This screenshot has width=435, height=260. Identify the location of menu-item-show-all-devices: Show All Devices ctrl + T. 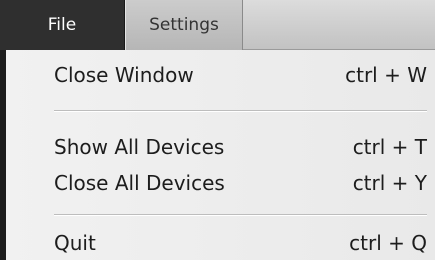
(240, 147).